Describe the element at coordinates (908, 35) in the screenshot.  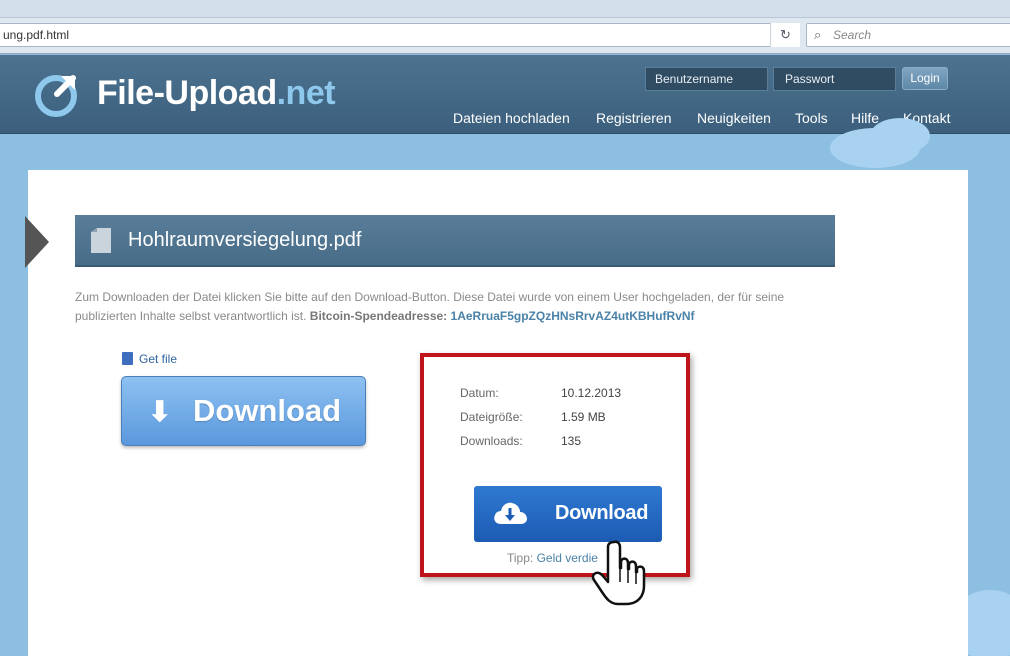
I see `search-input: ⌕ Search` at that location.